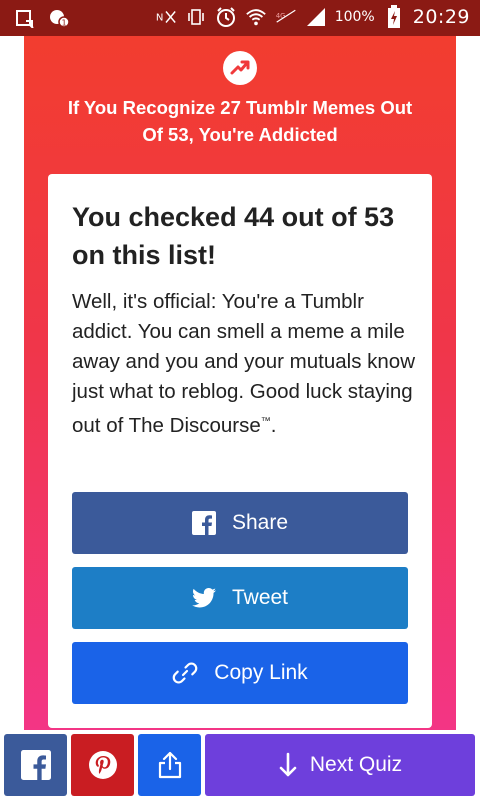  I want to click on svg-text: 1, so click(63, 23).